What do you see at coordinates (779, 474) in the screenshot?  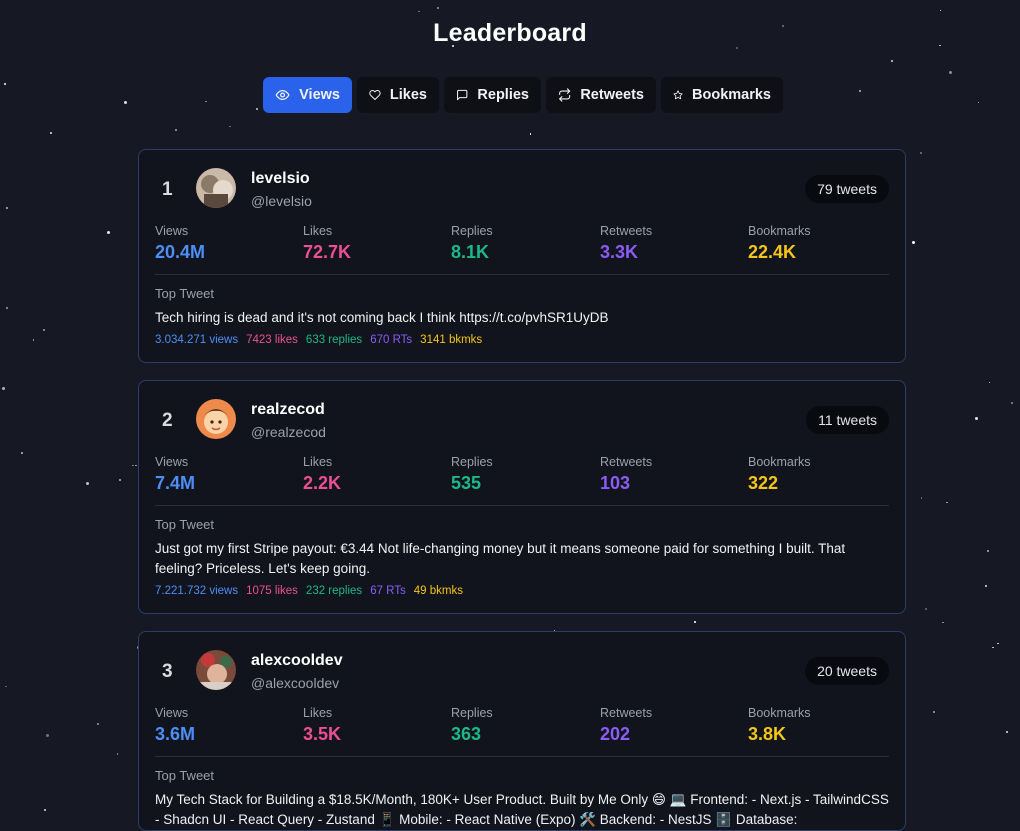 I see `stat-bookmarks: Bookmarks 322` at bounding box center [779, 474].